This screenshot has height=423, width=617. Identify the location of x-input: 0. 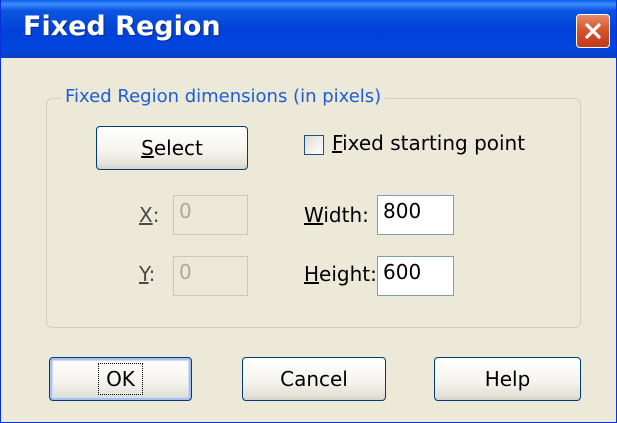
(210, 215).